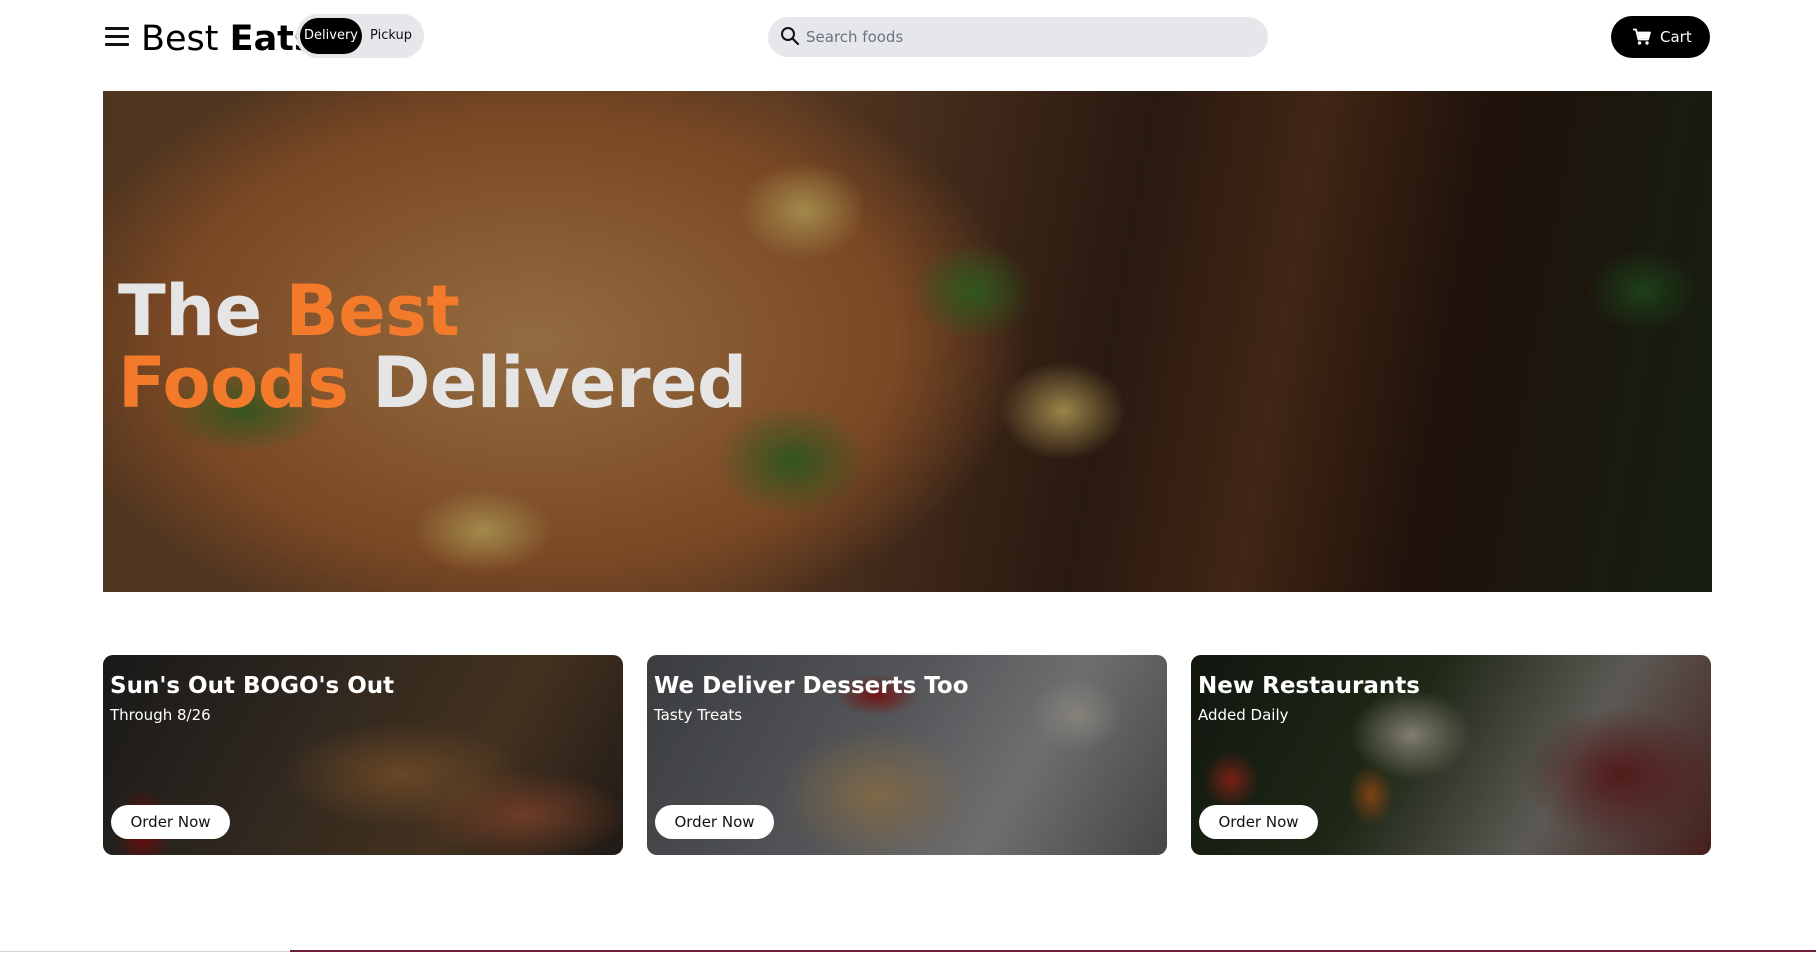 The width and height of the screenshot is (1816, 953). What do you see at coordinates (233, 383) in the screenshot?
I see `hero-word-foods: Foods` at bounding box center [233, 383].